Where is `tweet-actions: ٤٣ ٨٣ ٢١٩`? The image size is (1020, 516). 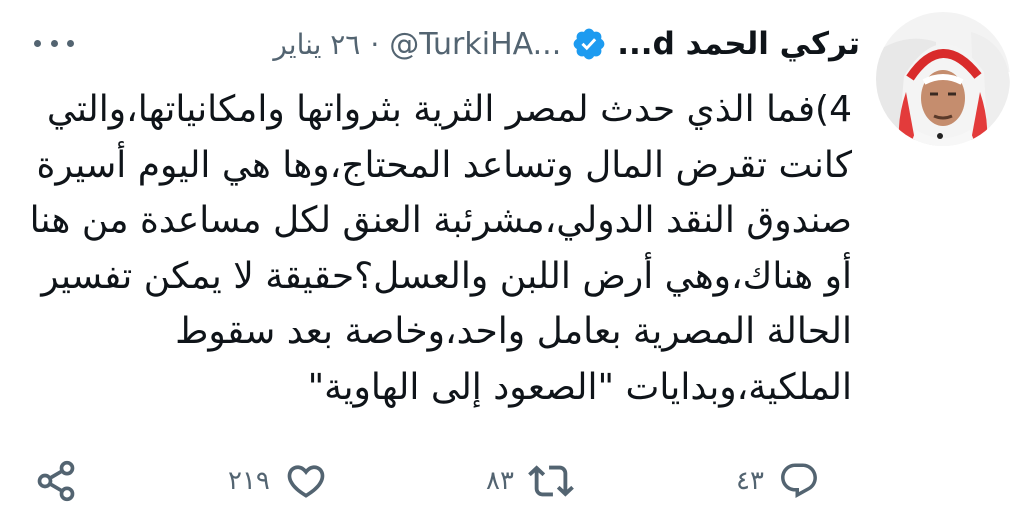 tweet-actions: ٤٣ ٨٣ ٢١٩ is located at coordinates (510, 481).